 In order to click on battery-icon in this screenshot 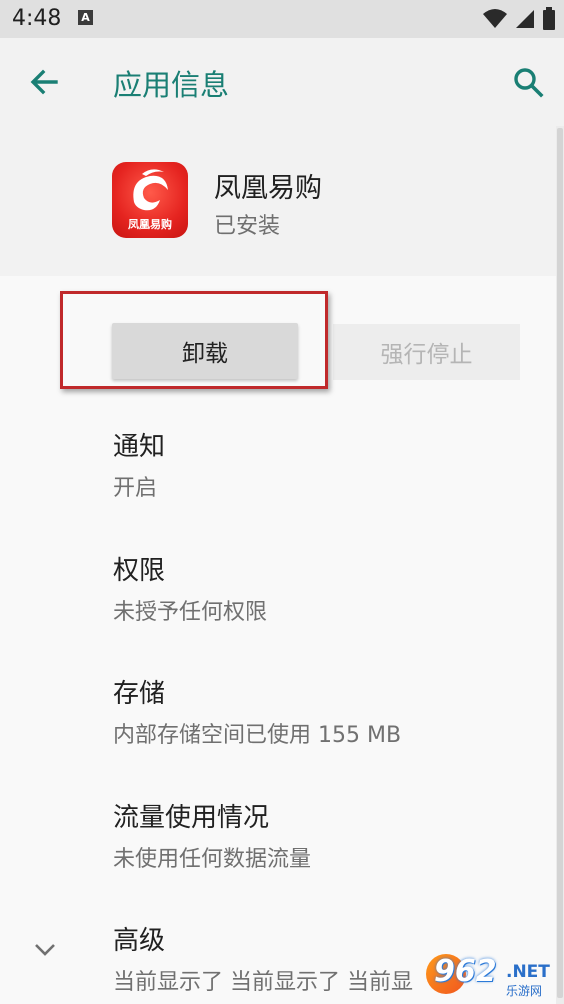, I will do `click(549, 18)`.